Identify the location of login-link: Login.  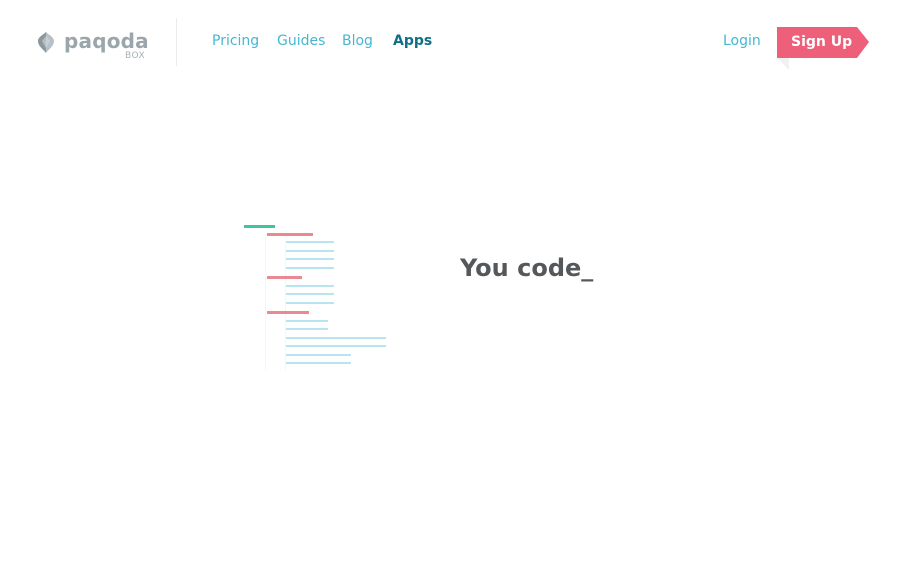
(742, 41).